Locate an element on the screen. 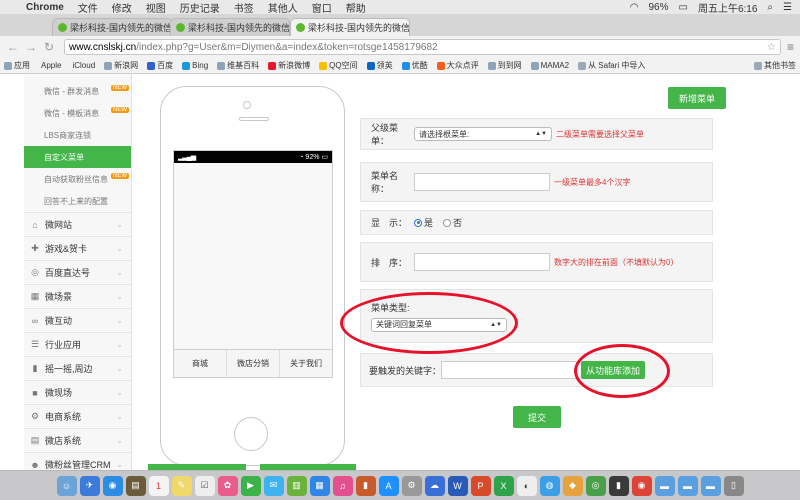 The image size is (800, 500). menu-help: 帮助 is located at coordinates (356, 7).